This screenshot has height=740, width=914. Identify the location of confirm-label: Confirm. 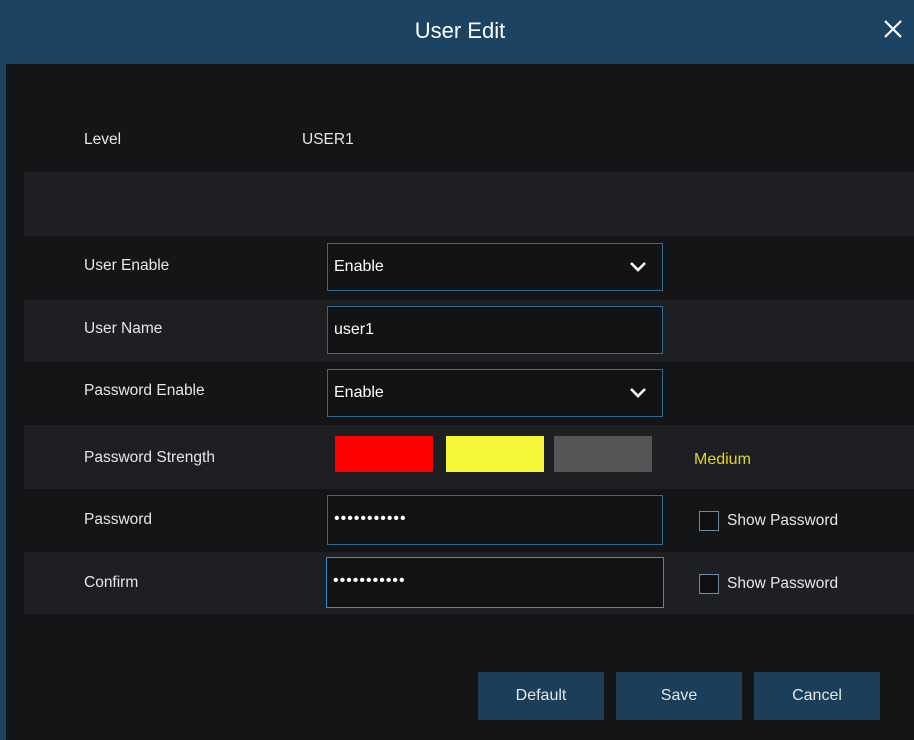
(111, 582).